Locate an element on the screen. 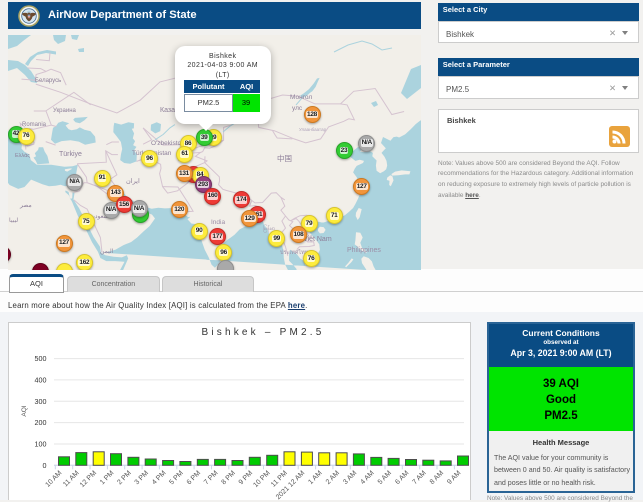  svg-text: 2 PM is located at coordinates (124, 478).